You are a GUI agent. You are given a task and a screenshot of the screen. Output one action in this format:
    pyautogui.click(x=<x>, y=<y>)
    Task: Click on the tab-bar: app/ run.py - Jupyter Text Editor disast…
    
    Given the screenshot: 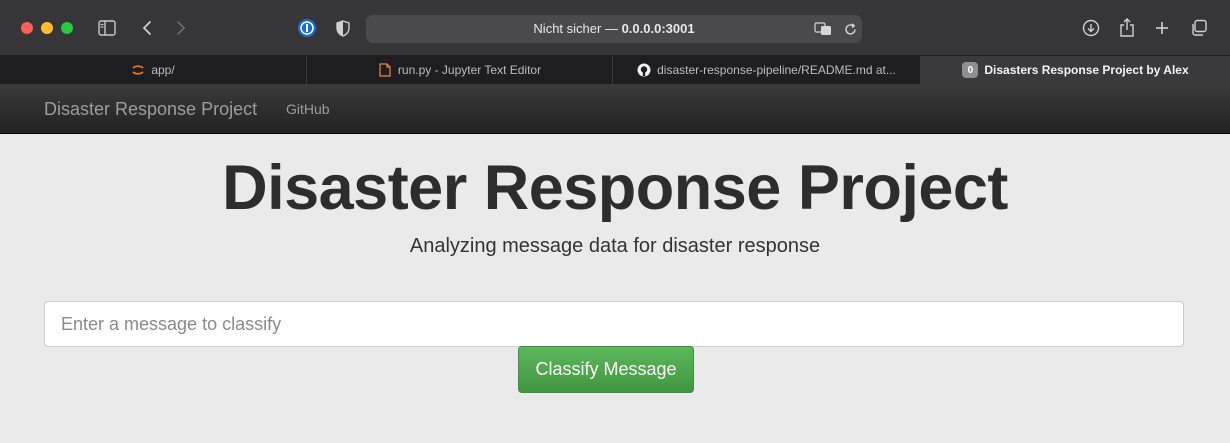 What is the action you would take?
    pyautogui.click(x=615, y=70)
    